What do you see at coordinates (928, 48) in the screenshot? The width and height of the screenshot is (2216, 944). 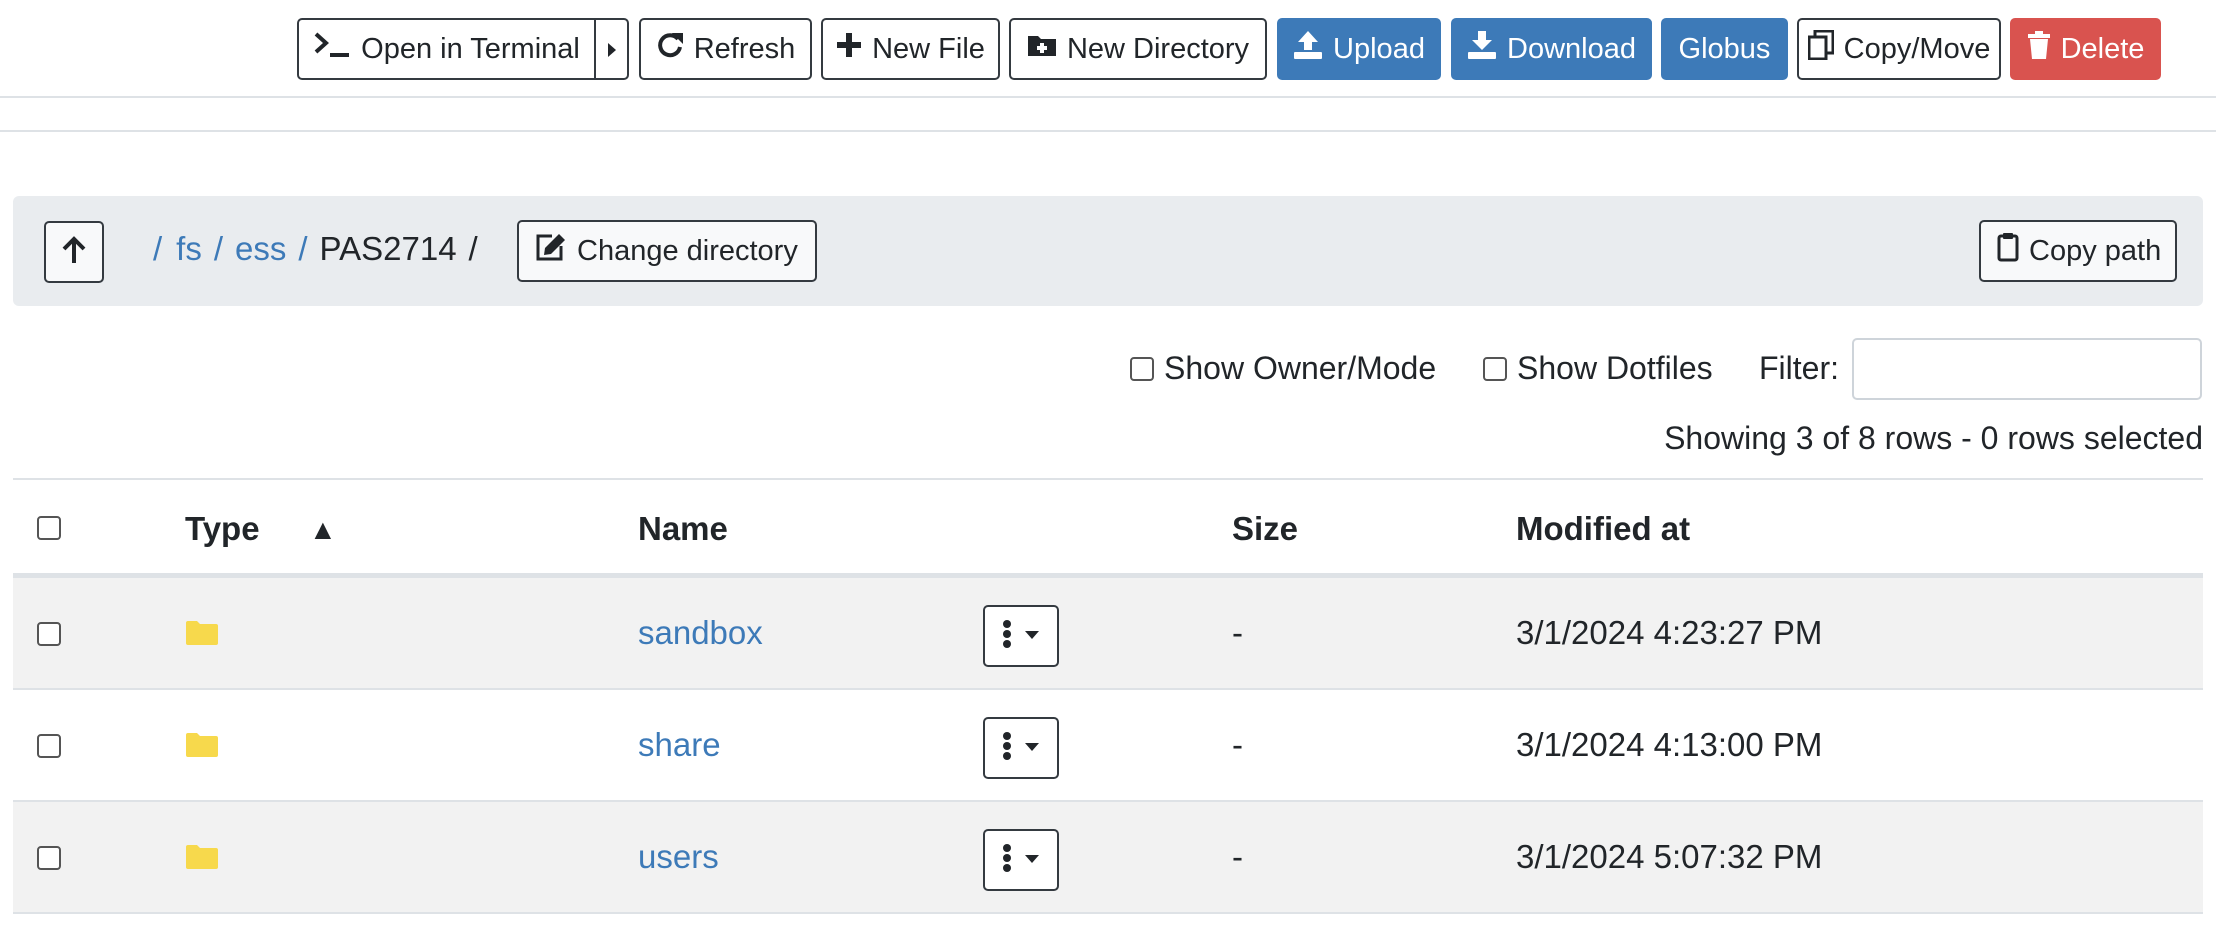 I see `new-file-label: New File` at bounding box center [928, 48].